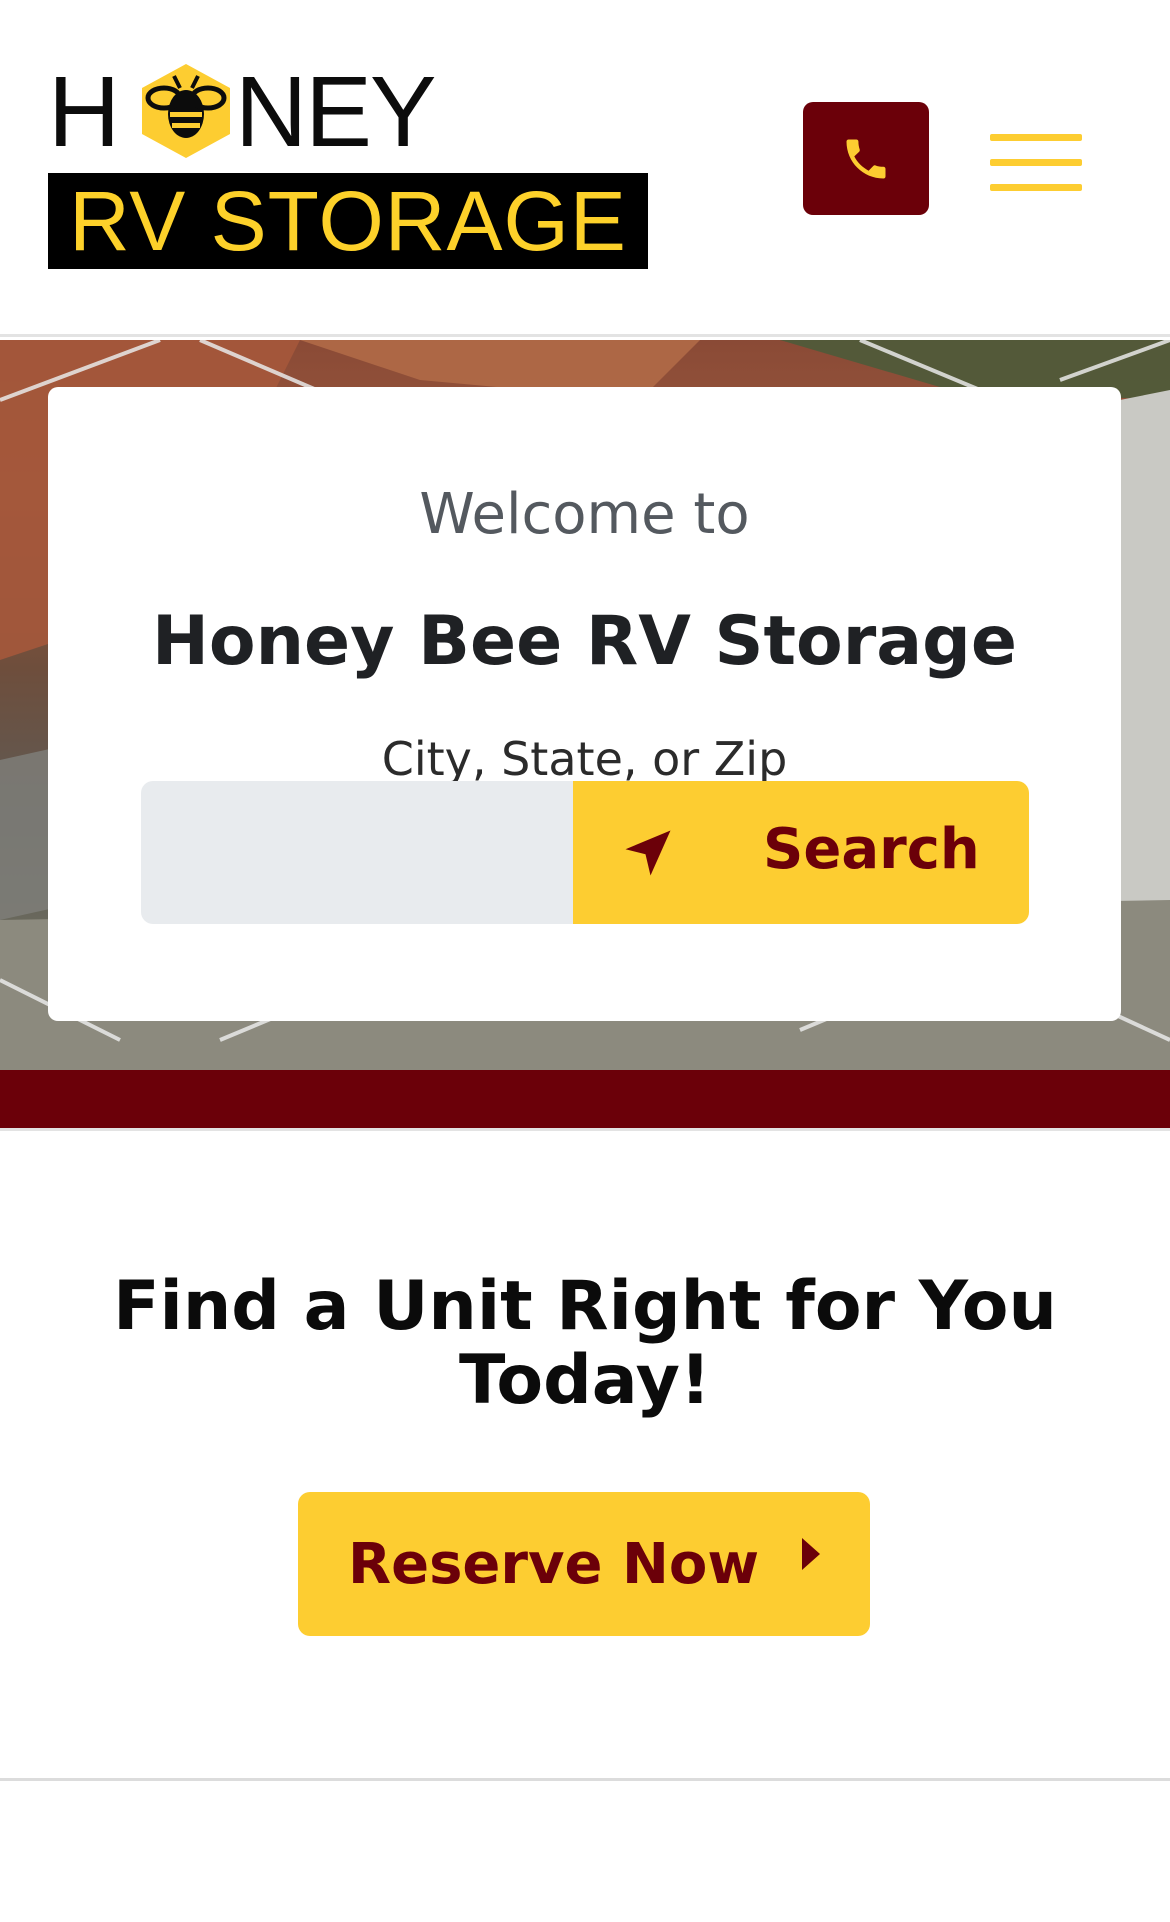  What do you see at coordinates (186, 111) in the screenshot?
I see `bee-icon` at bounding box center [186, 111].